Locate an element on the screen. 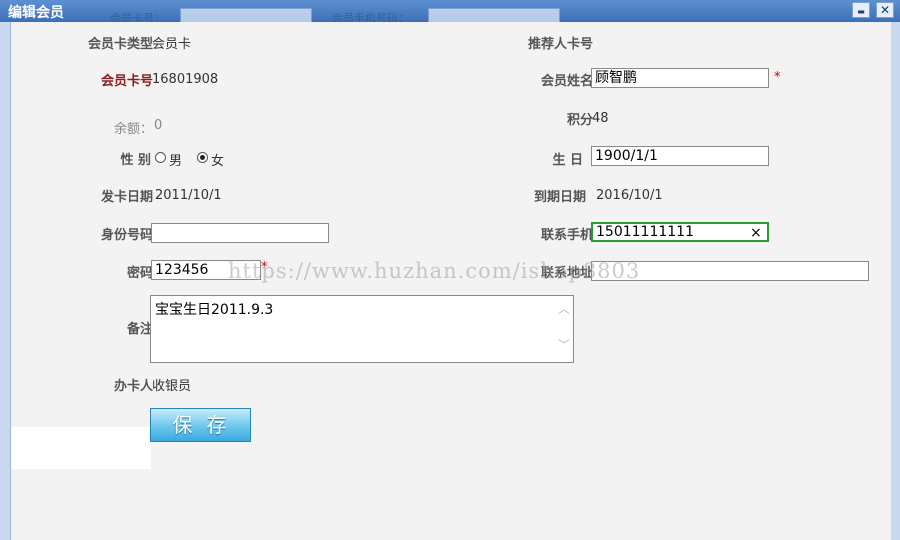 Image resolution: width=900 pixels, height=540 pixels. scroll-up-icon: ︿ is located at coordinates (564, 308).